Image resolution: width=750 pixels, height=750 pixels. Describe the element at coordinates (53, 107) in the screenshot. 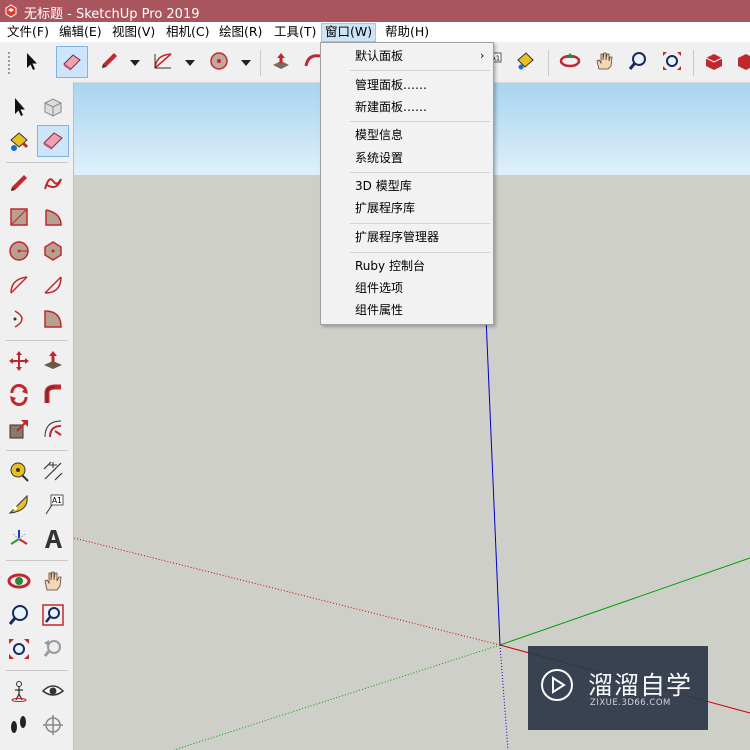

I see `make-component-button` at that location.